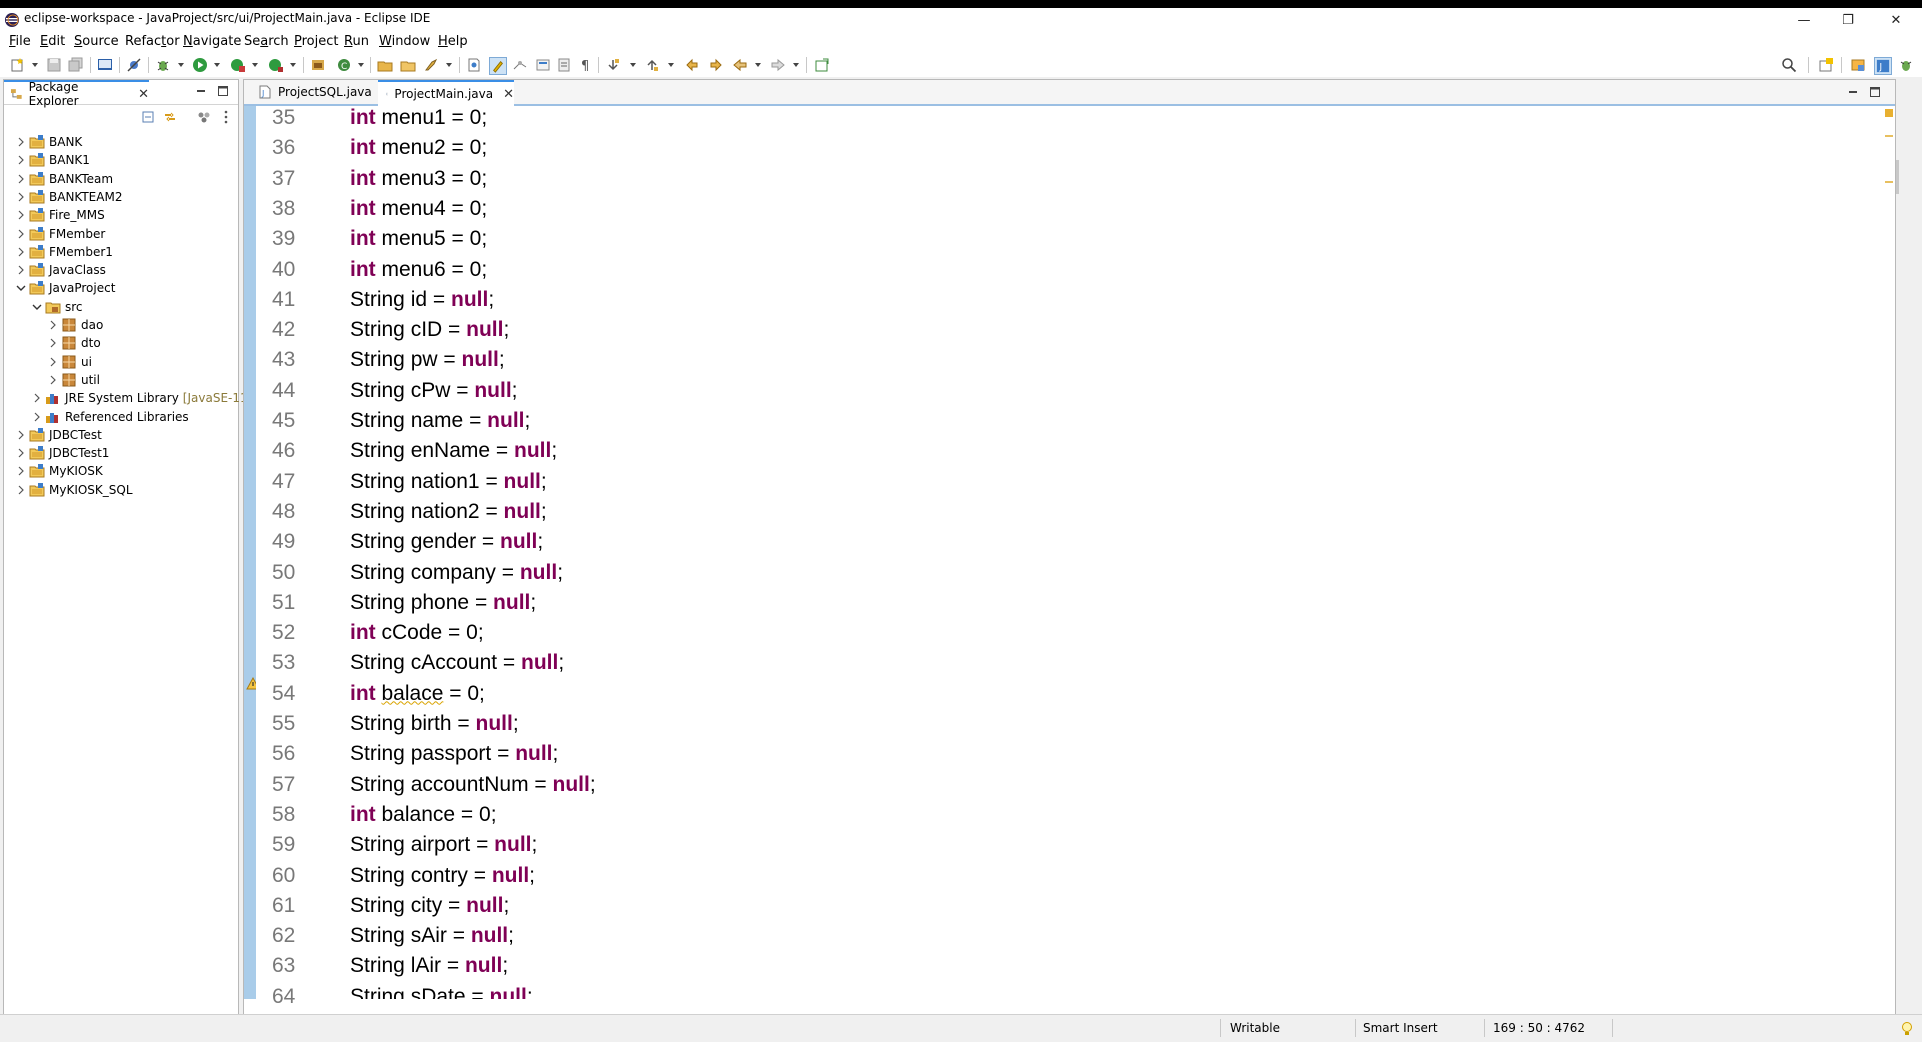  I want to click on open-type-icon, so click(385, 65).